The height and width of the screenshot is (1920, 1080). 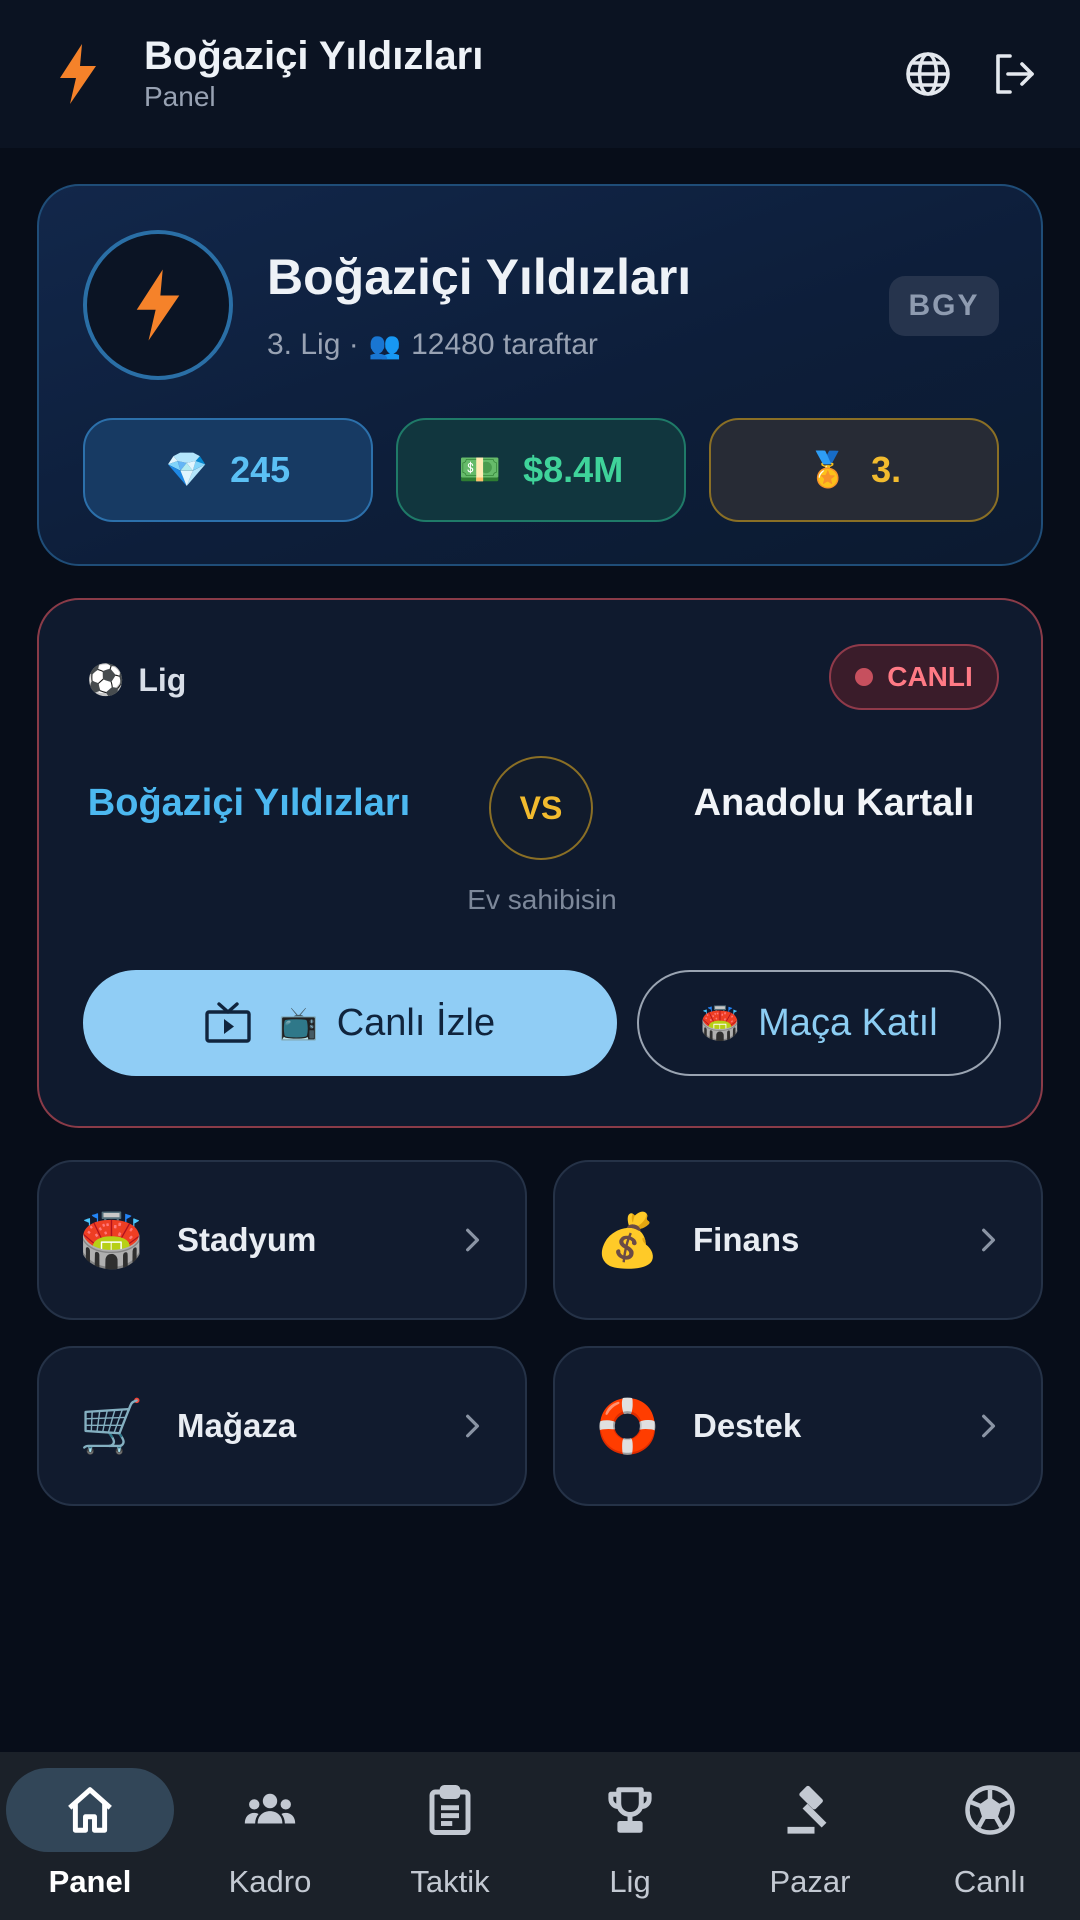 I want to click on nav-label: Pazar, so click(x=810, y=1881).